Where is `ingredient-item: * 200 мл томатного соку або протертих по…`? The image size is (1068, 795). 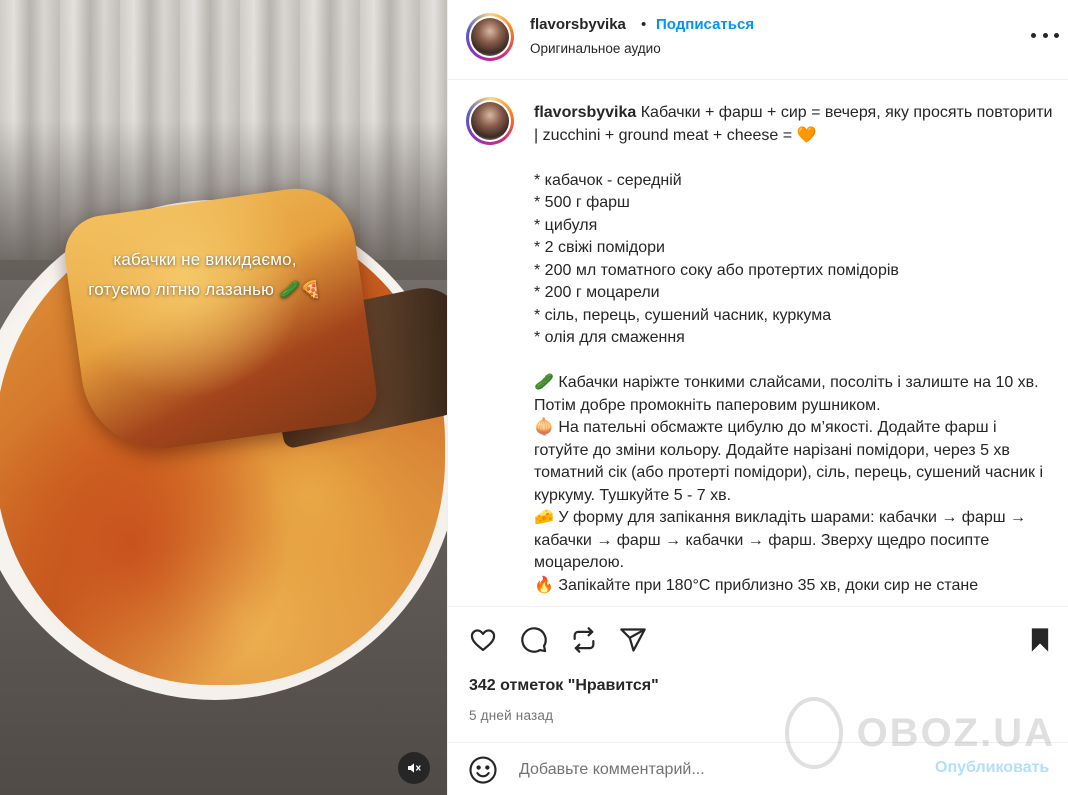
ingredient-item: * 200 мл томатного соку або протертих по… is located at coordinates (716, 270).